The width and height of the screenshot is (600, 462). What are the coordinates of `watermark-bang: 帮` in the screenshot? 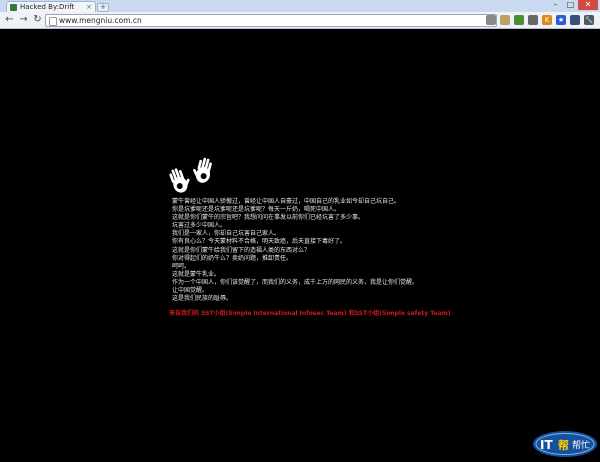 It's located at (563, 445).